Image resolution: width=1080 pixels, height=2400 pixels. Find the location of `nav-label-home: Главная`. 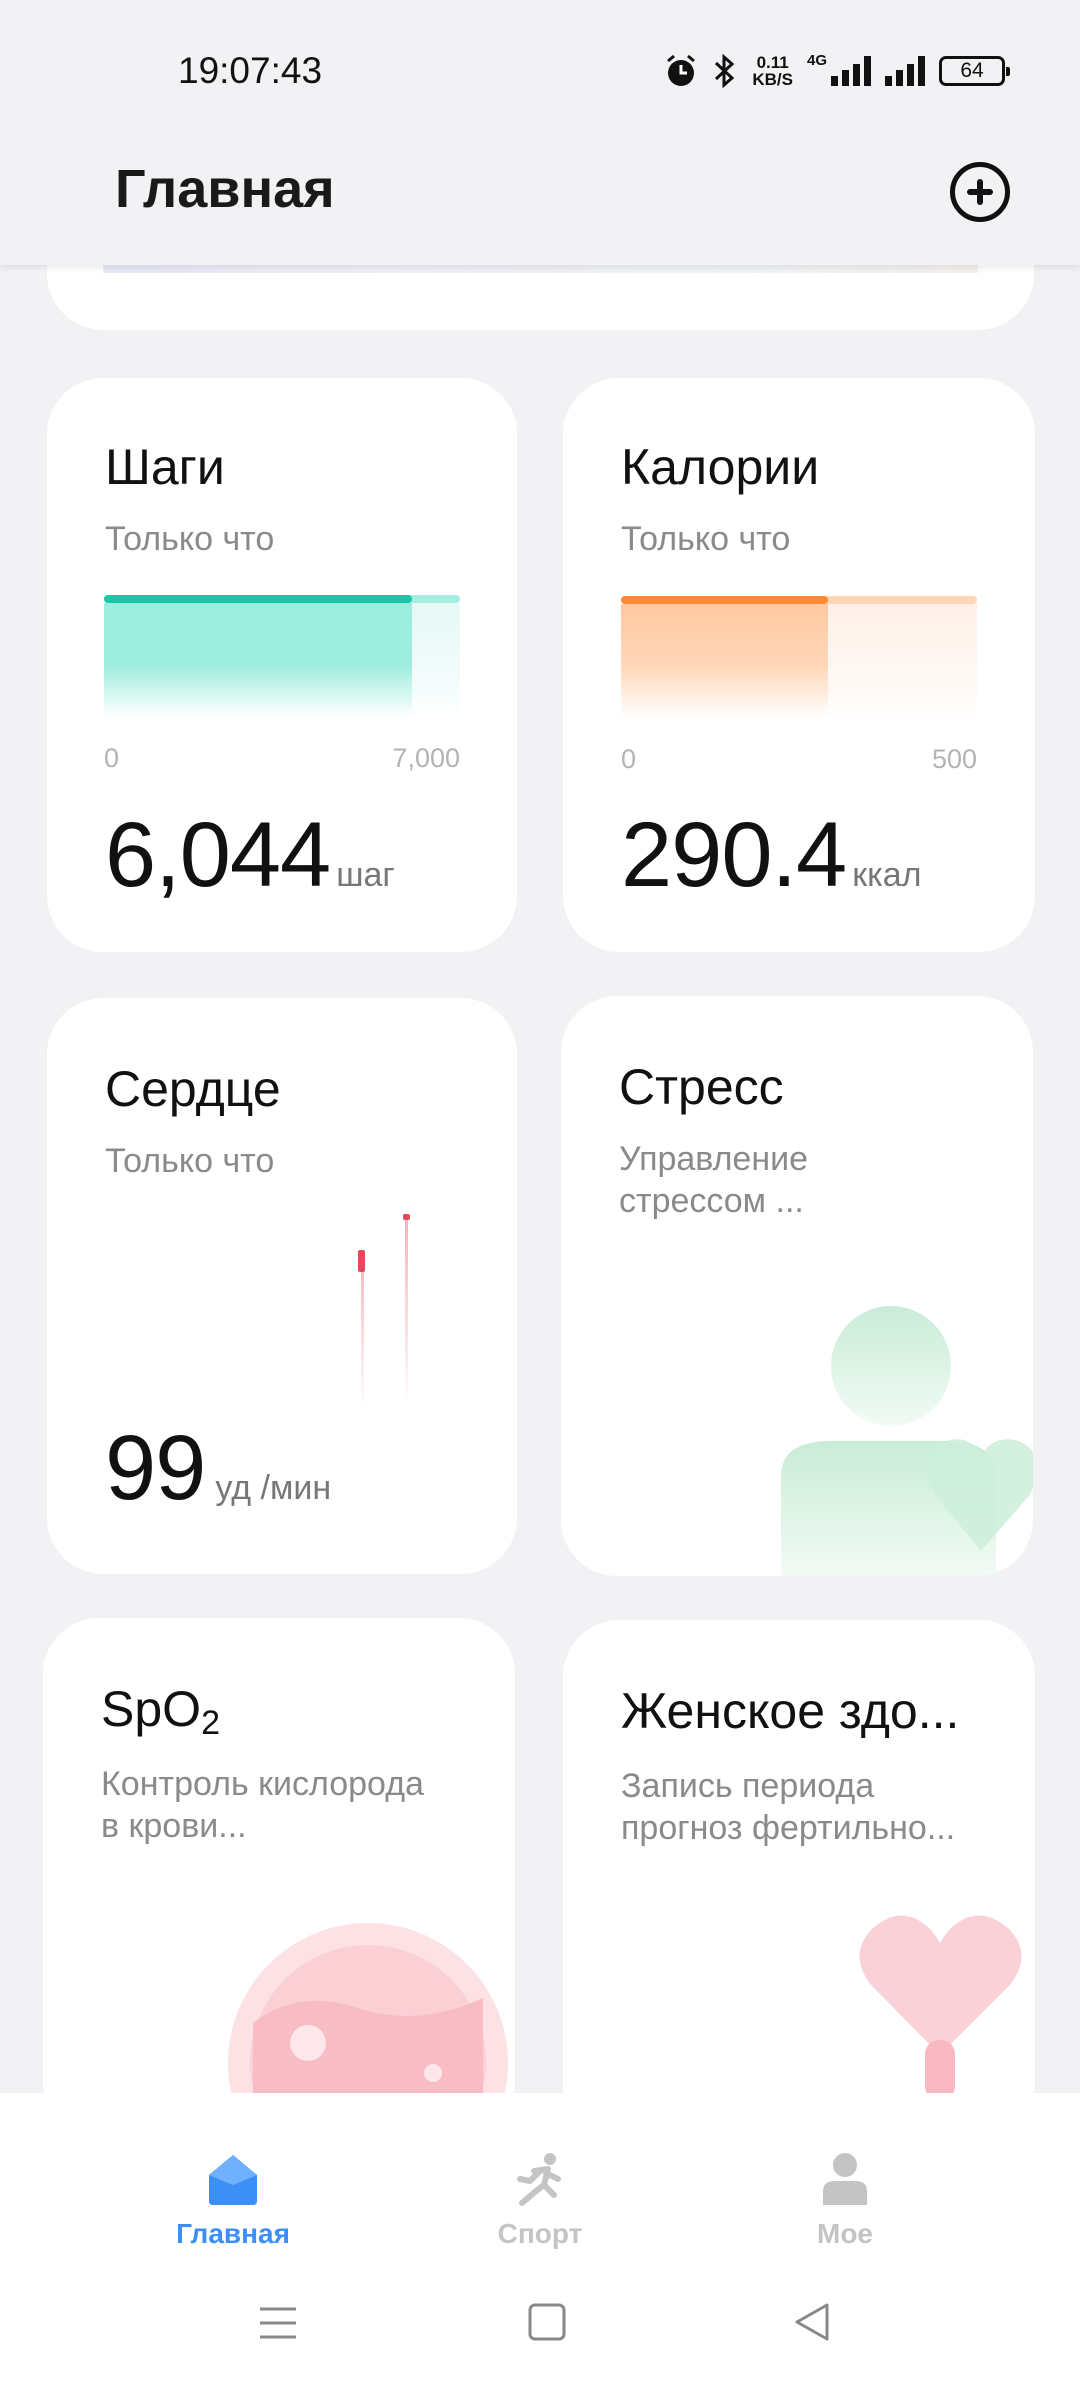

nav-label-home: Главная is located at coordinates (233, 2233).